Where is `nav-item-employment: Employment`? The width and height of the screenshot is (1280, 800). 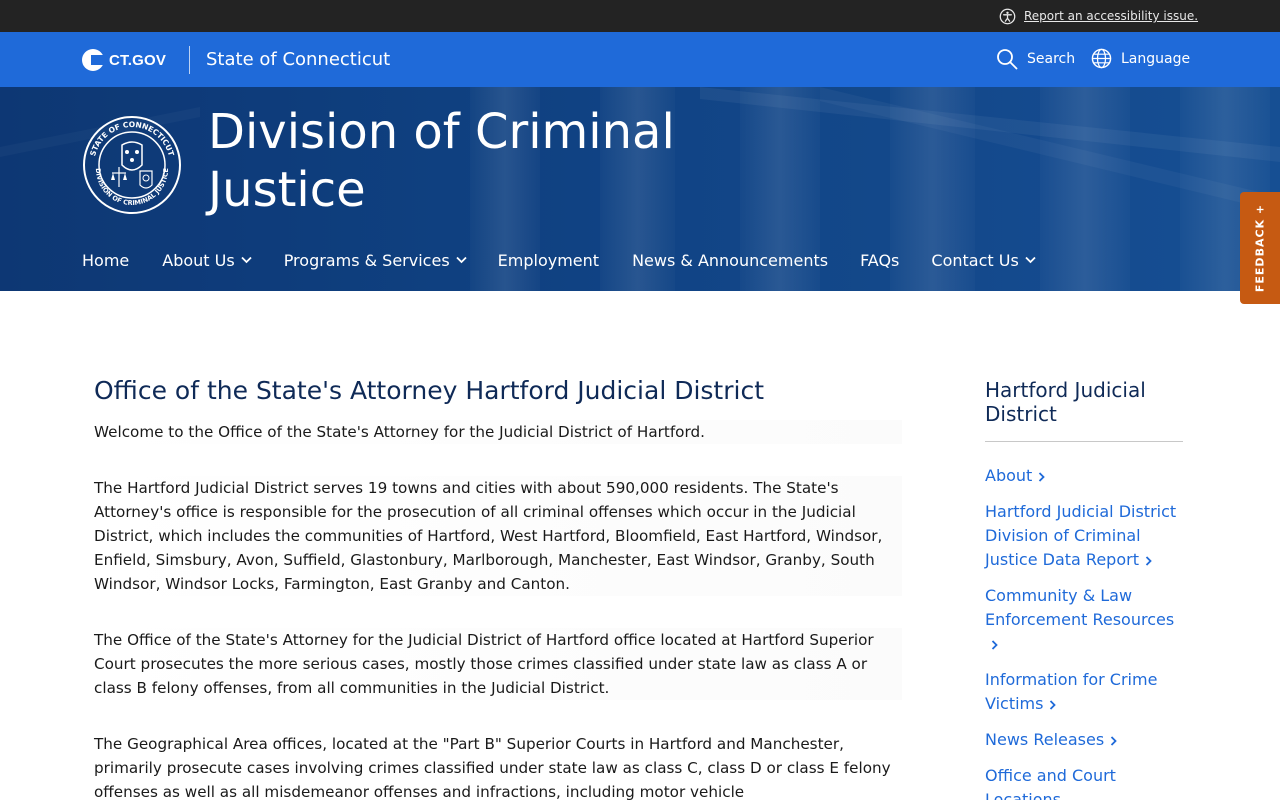
nav-item-employment: Employment is located at coordinates (548, 260).